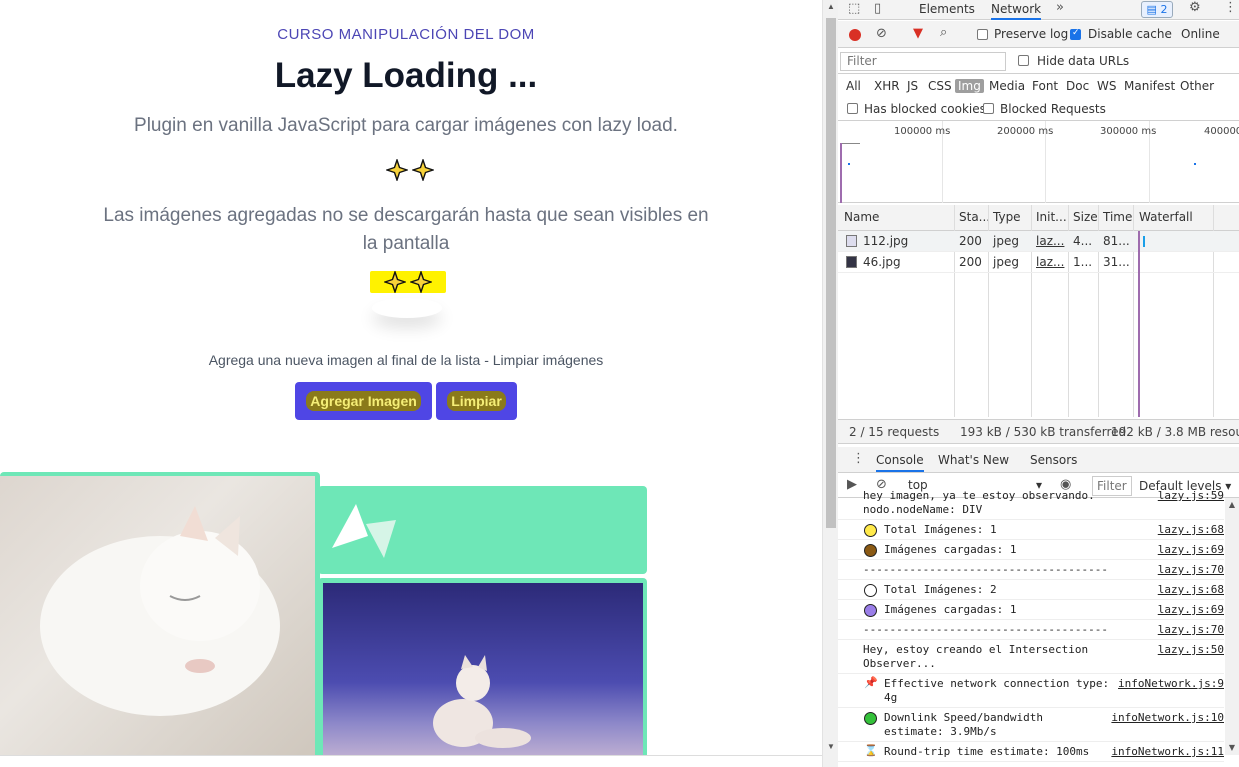 The width and height of the screenshot is (1239, 767). I want to click on clear-images-button: Limpiar, so click(476, 401).